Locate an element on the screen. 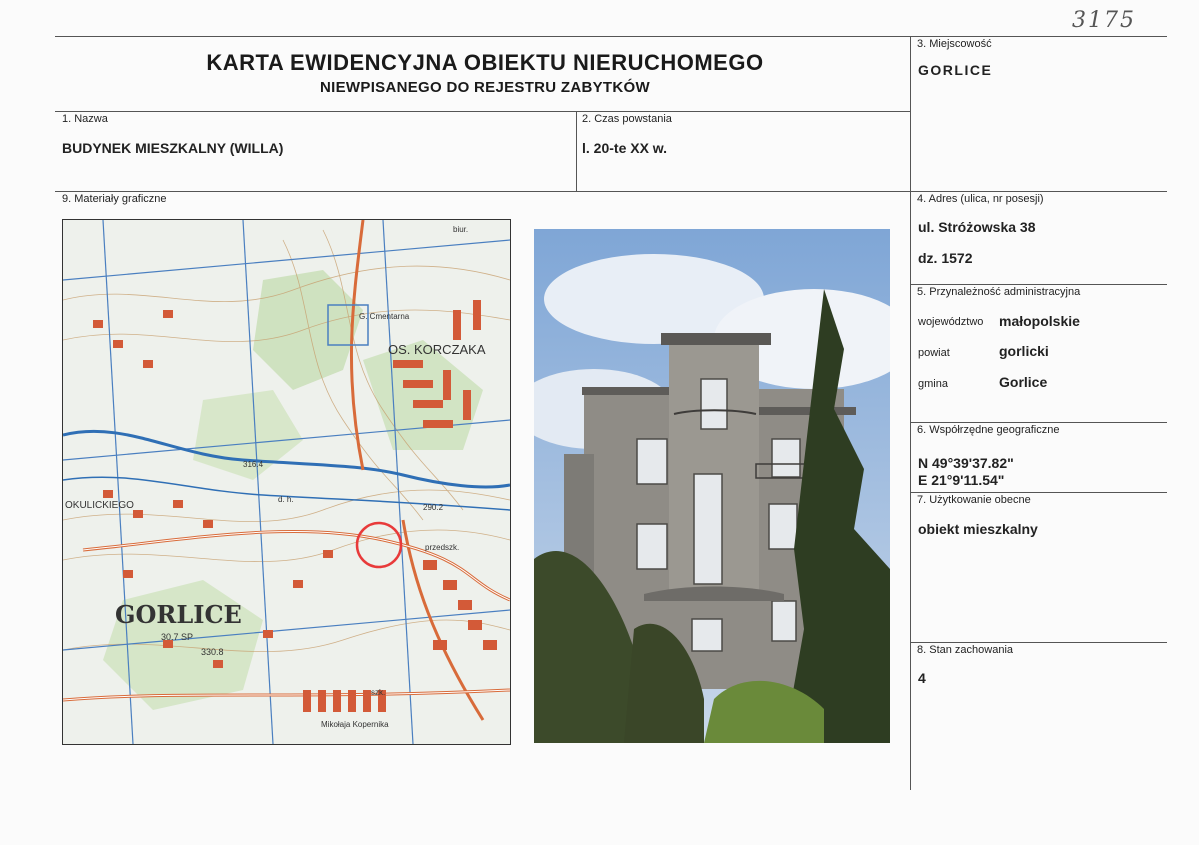 This screenshot has width=1199, height=845. field-label-materialy: 9. Materiały graficzne is located at coordinates (114, 199).